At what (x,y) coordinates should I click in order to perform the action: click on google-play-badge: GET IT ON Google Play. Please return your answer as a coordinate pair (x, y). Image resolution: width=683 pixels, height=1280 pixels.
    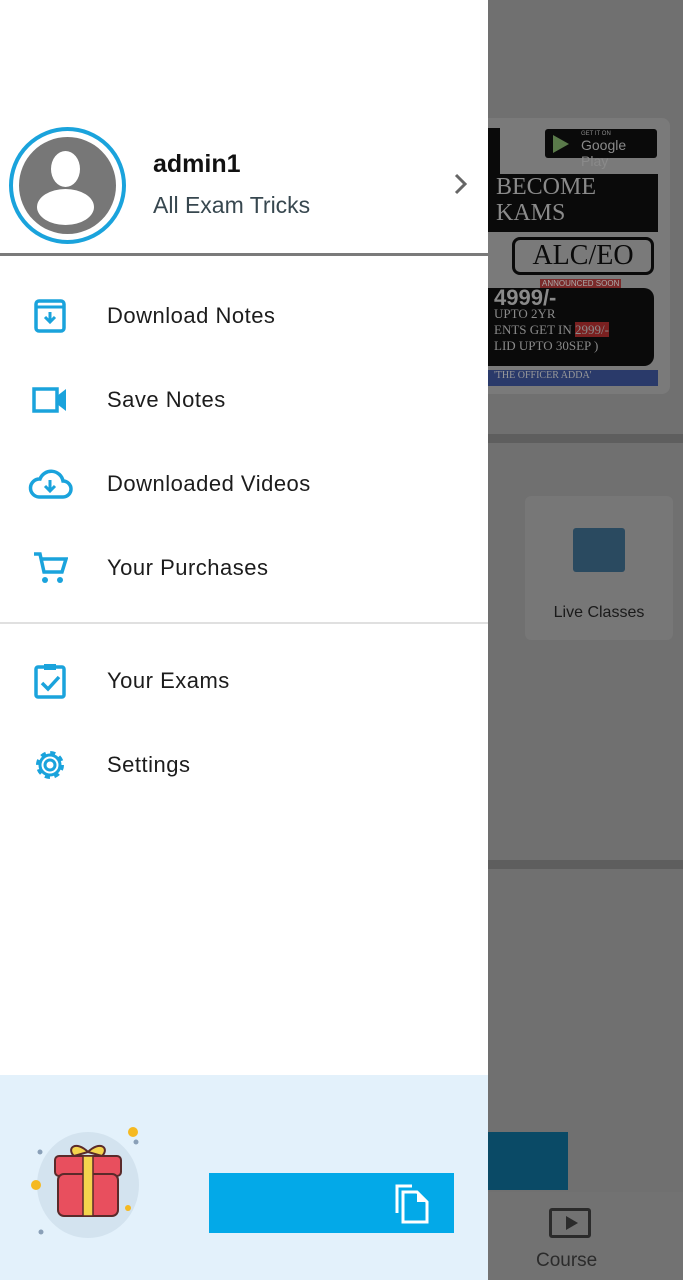
    Looking at the image, I should click on (601, 149).